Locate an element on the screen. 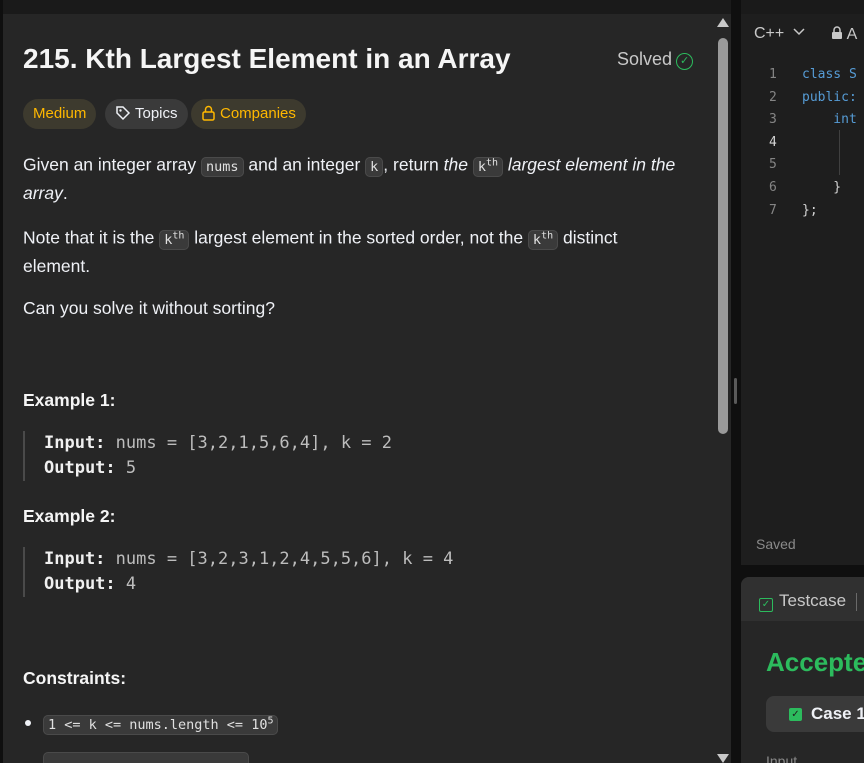  example-1-title: Example 1: is located at coordinates (69, 400).